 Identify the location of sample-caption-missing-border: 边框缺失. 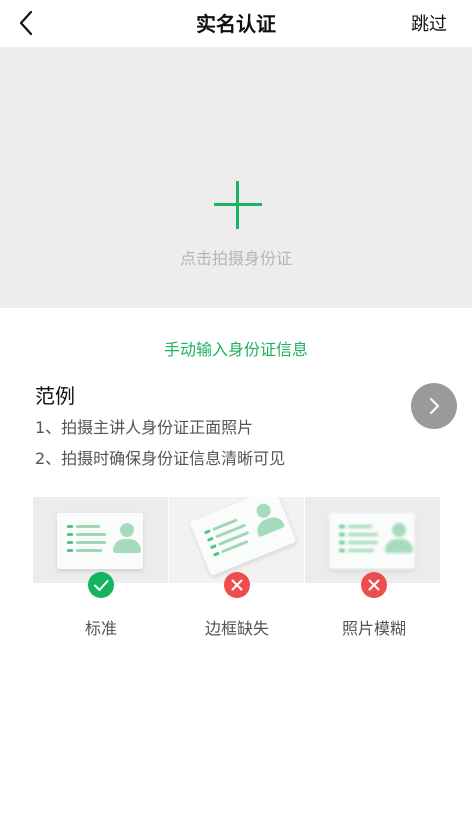
(236, 628).